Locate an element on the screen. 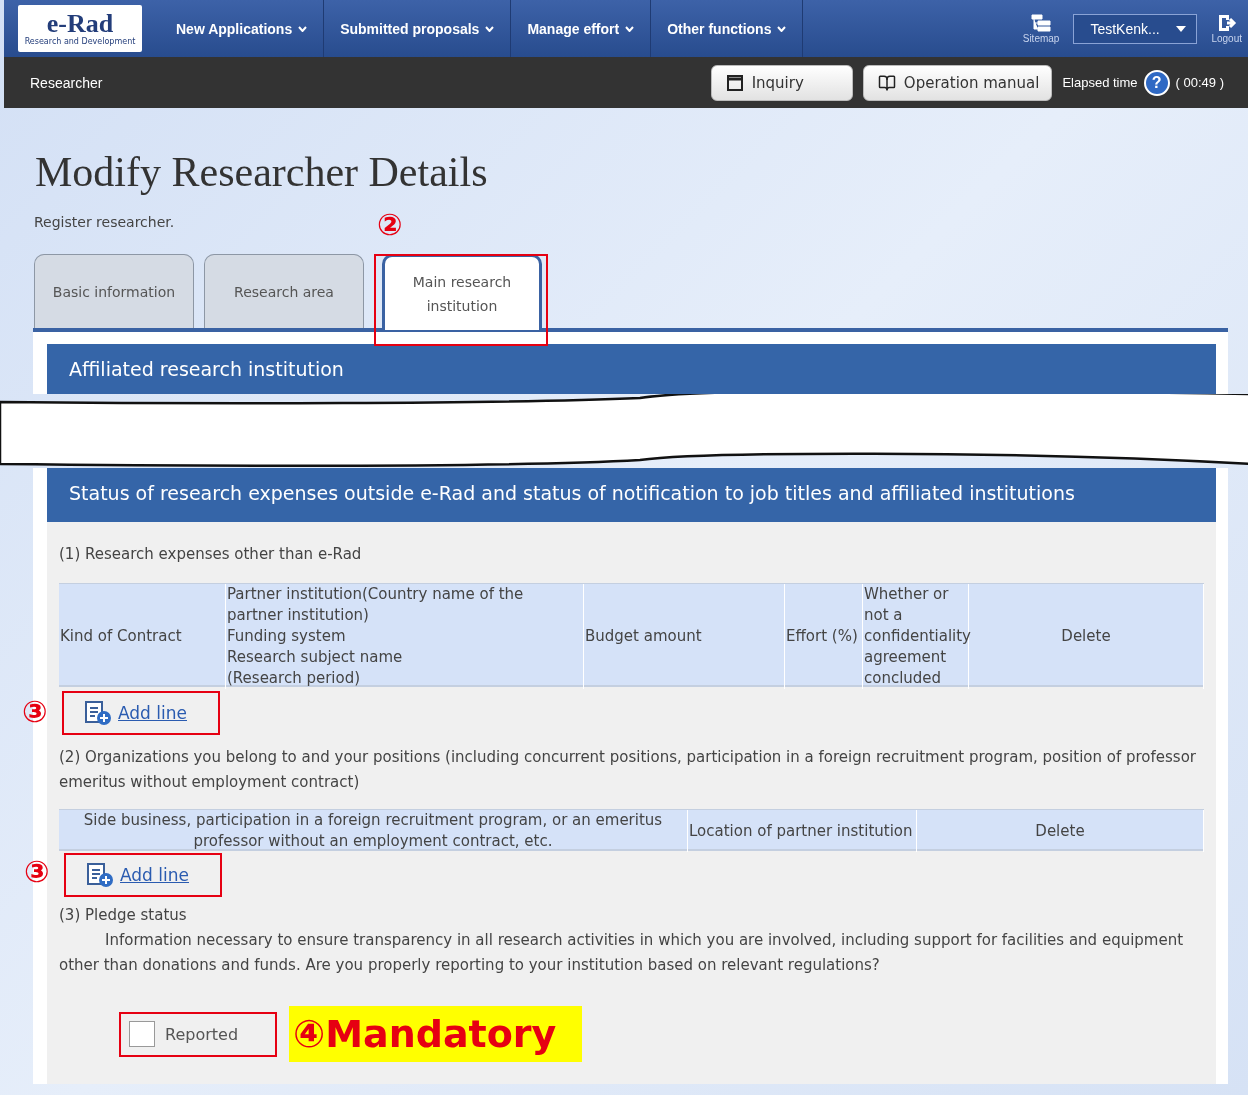 The image size is (1248, 1095). subsection-heading: (3) Pledge status is located at coordinates (123, 915).